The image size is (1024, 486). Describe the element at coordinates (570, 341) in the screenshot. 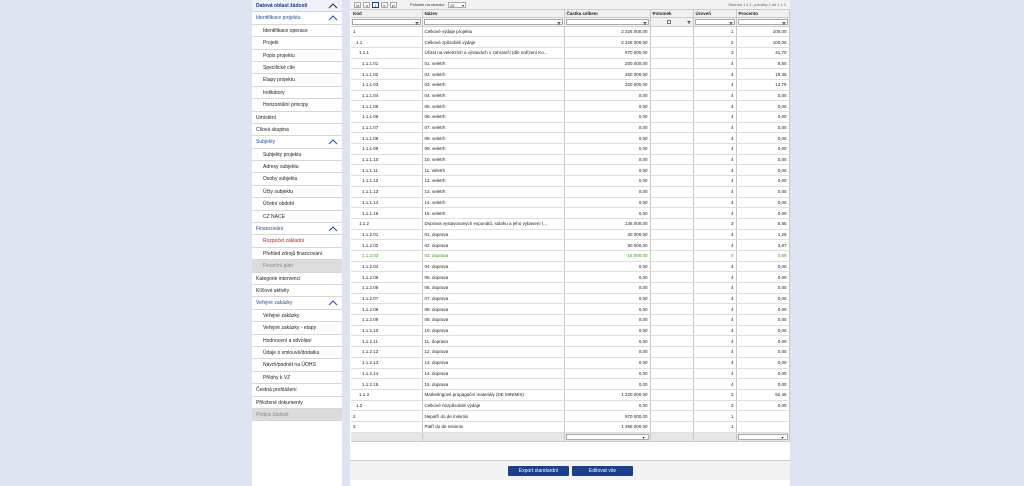

I see `table-row: 1.1.2.11 11. doprava 0,00 4 0,00` at that location.